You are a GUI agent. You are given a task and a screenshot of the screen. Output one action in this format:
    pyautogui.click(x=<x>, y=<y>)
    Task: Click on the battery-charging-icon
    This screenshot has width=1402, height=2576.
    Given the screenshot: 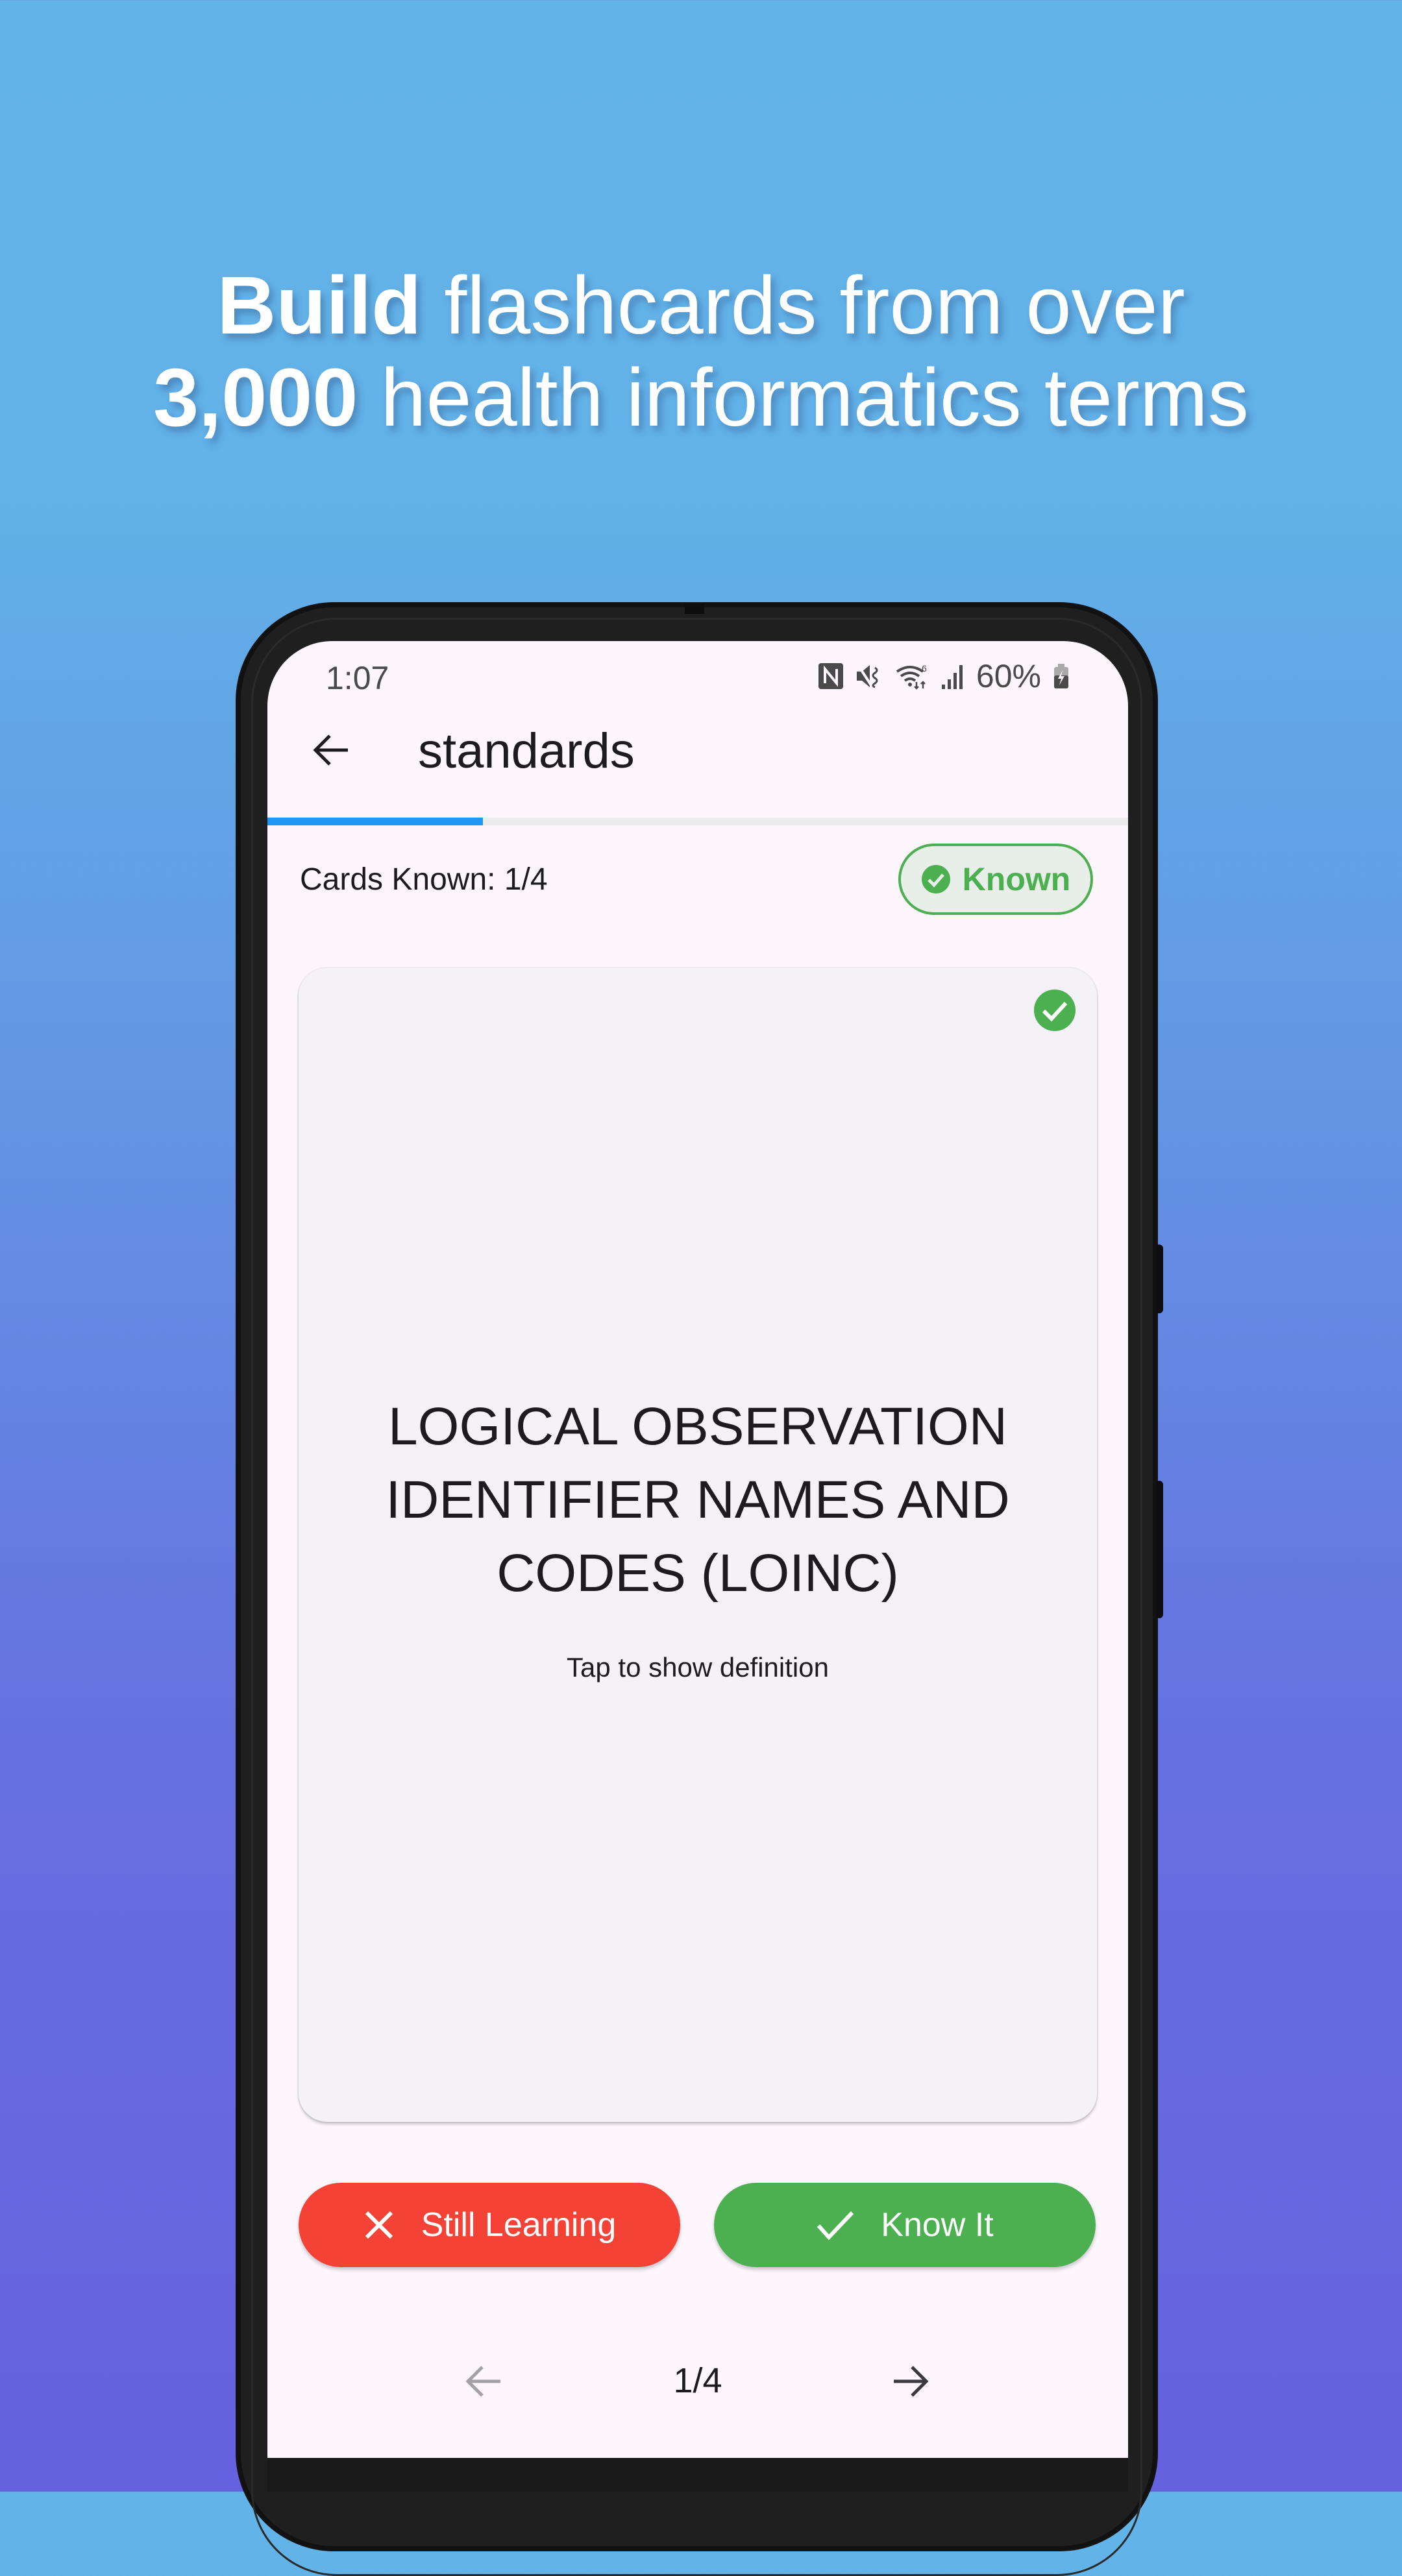 What is the action you would take?
    pyautogui.click(x=1061, y=676)
    